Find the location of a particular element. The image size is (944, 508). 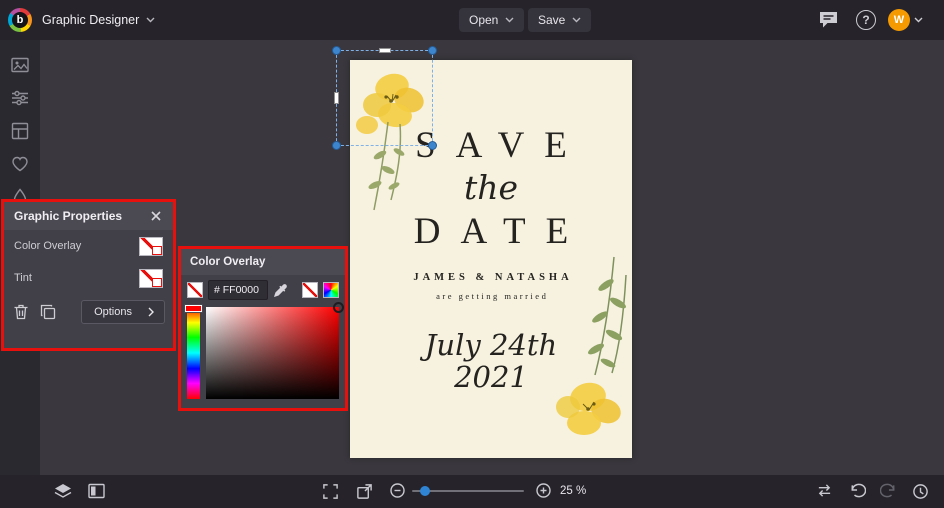

avatar-initial: W is located at coordinates (899, 20).